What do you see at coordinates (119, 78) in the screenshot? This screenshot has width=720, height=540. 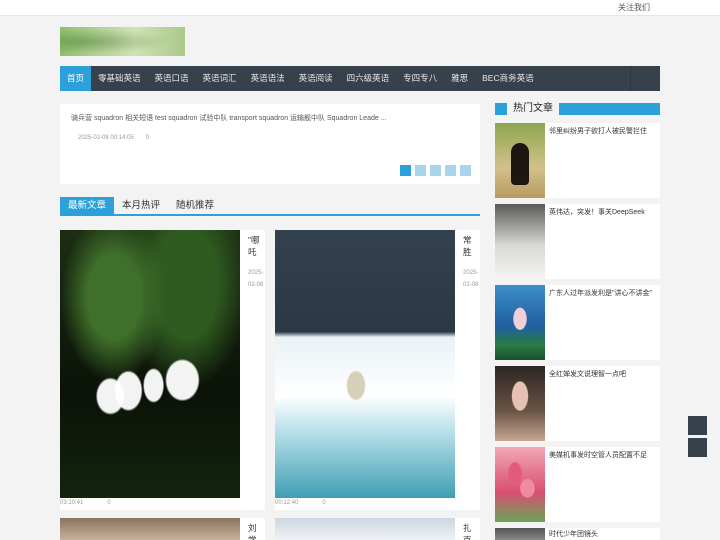 I see `nav-item-beginner: 零基础英语` at bounding box center [119, 78].